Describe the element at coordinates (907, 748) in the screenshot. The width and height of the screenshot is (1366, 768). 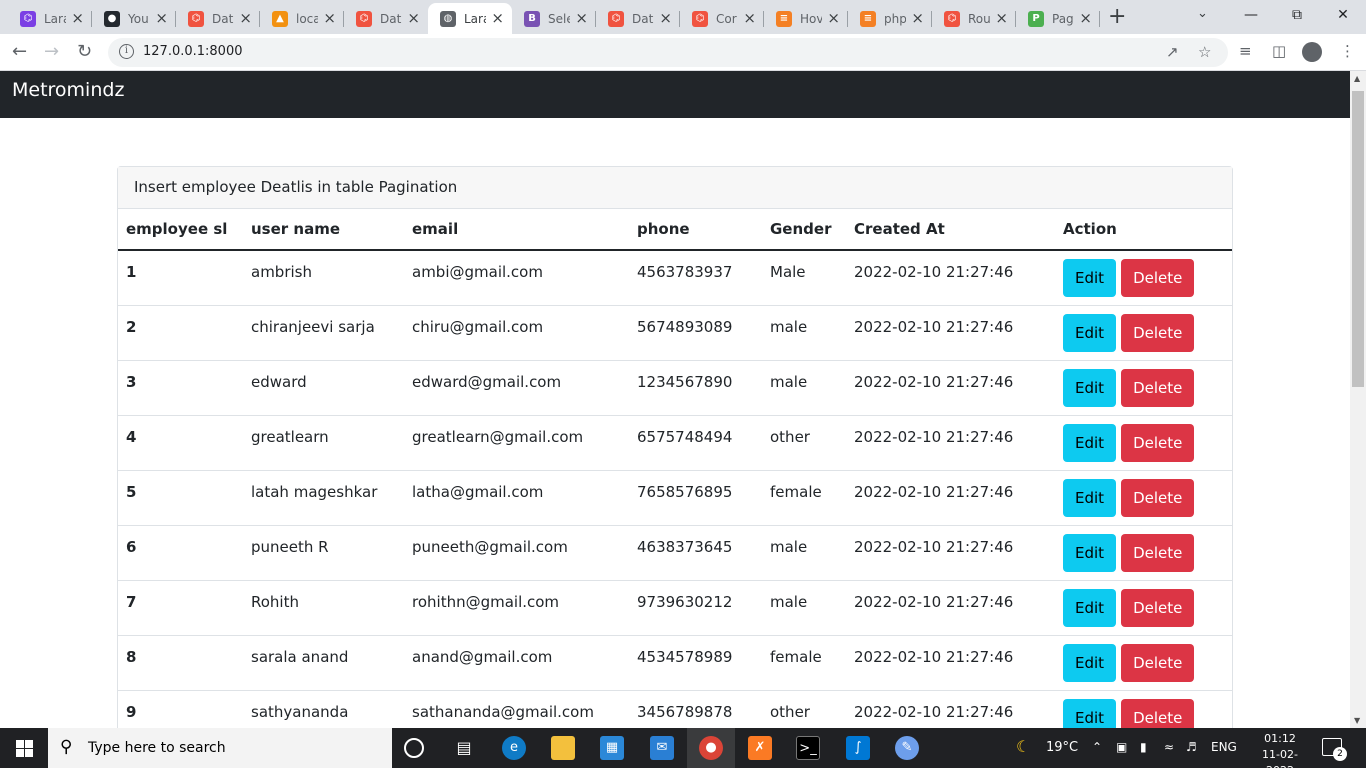
I see `paint-icon: ✎` at that location.